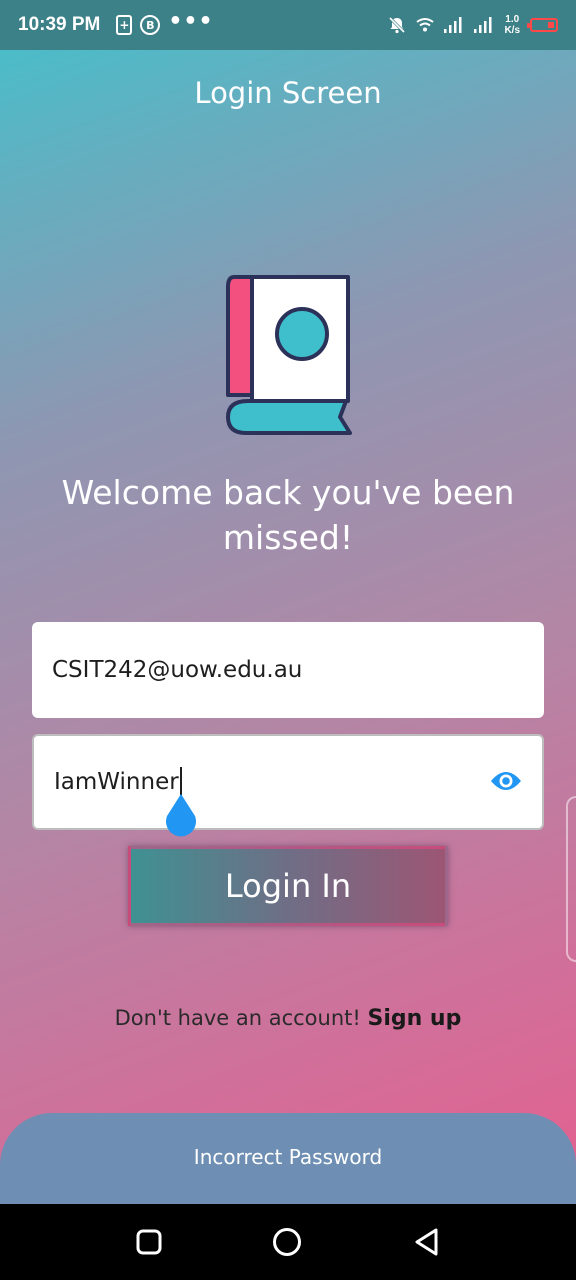  What do you see at coordinates (288, 492) in the screenshot?
I see `welcome-line-1: Welcome back you've been` at bounding box center [288, 492].